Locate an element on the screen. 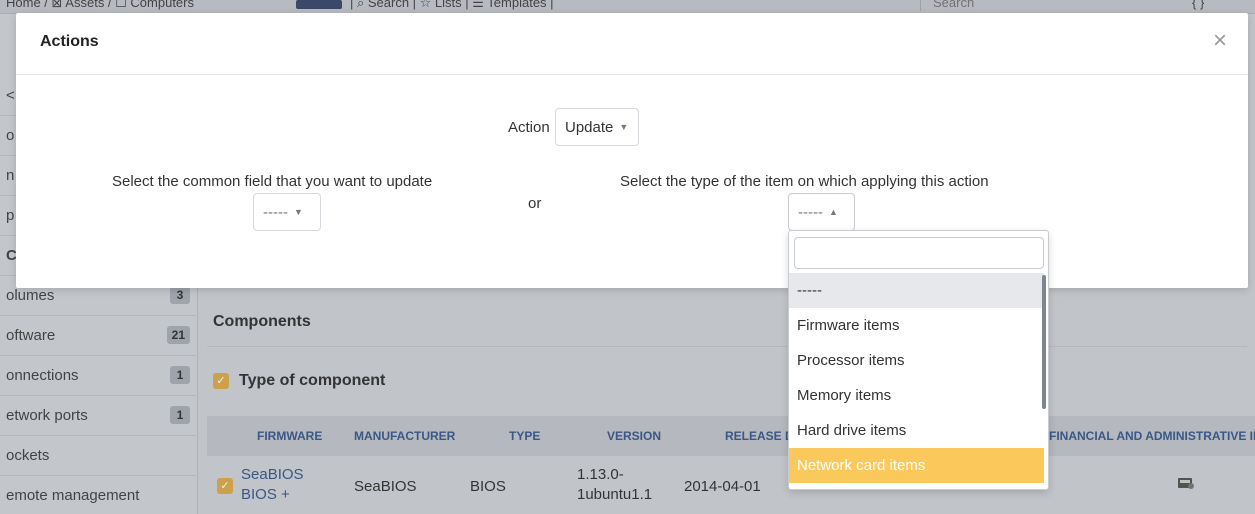  item-type-select: ----- ▲ is located at coordinates (821, 212).